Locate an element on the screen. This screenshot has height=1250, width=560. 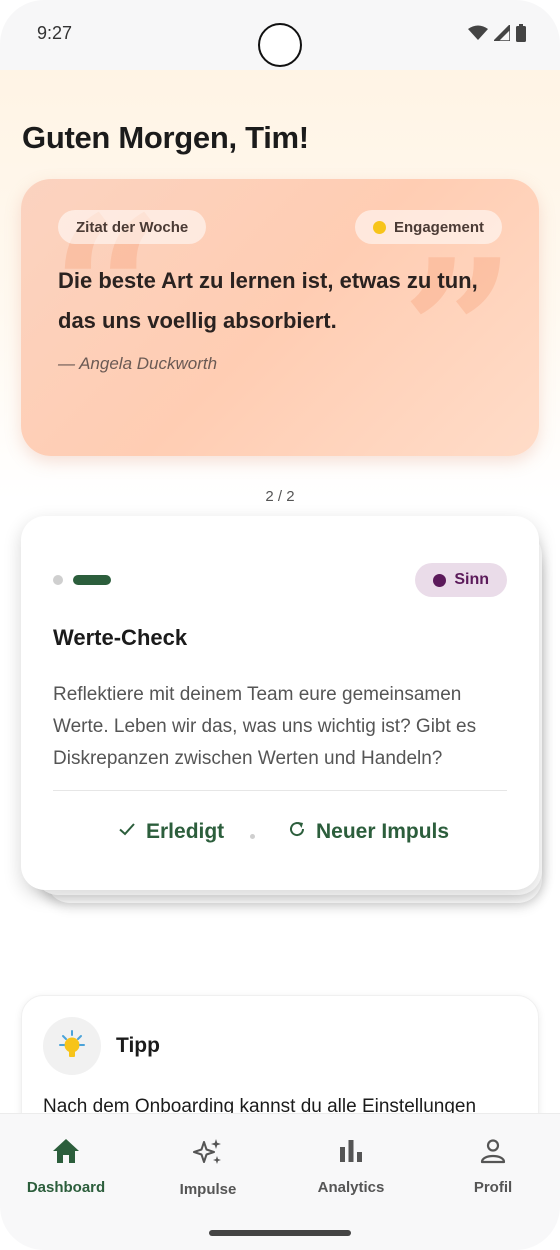
impulse-title: Werte-Check is located at coordinates (120, 637).